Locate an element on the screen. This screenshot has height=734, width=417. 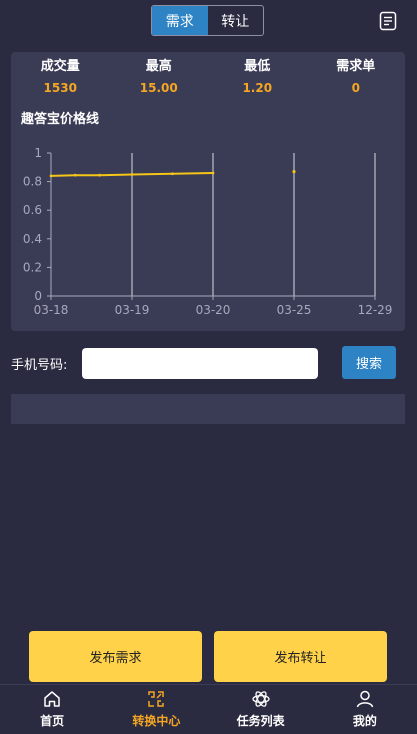
atom-icon is located at coordinates (260, 699).